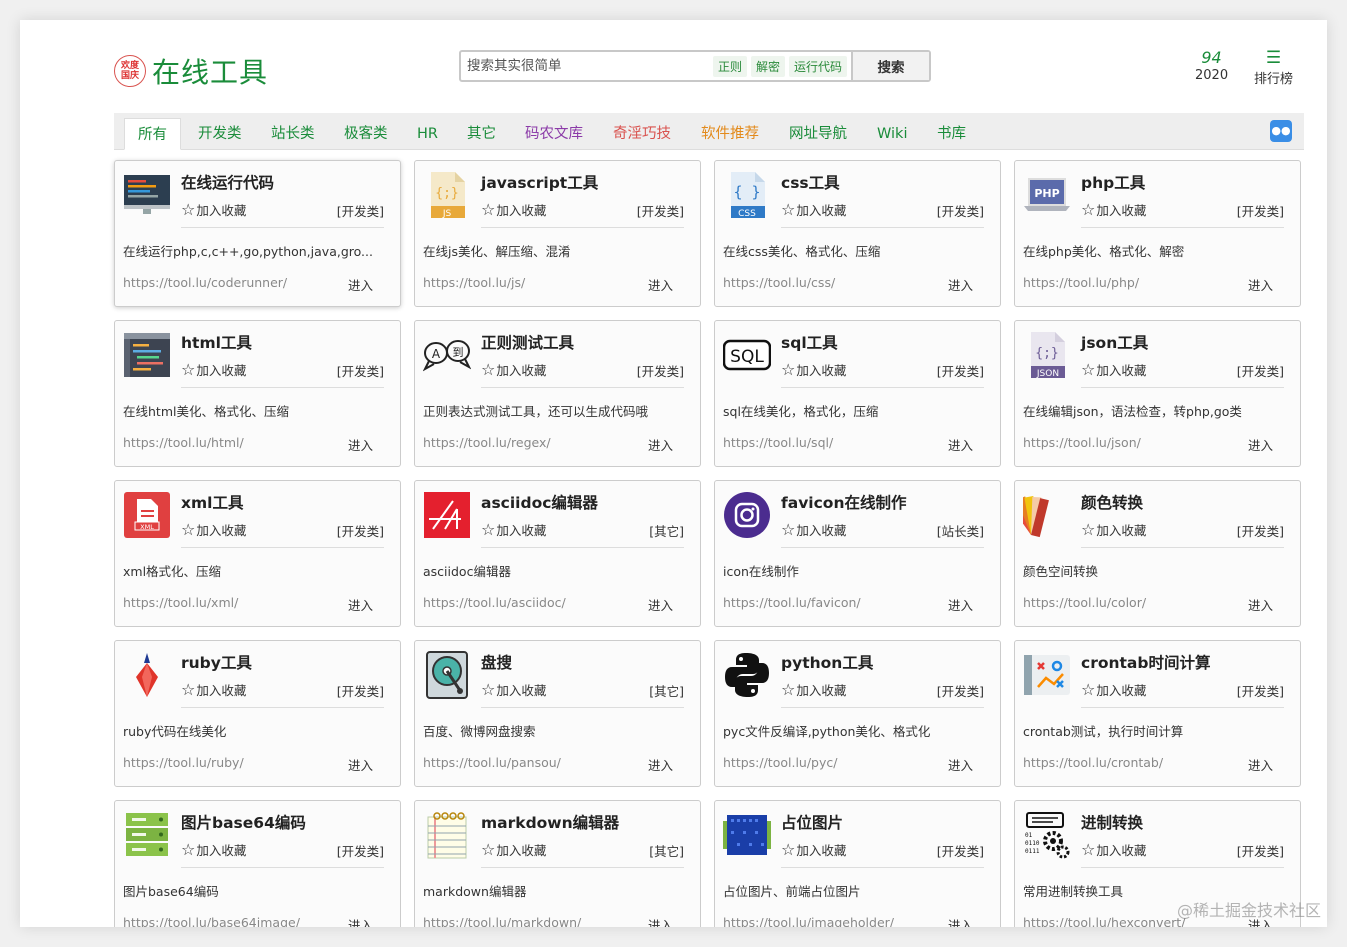  I want to click on sql-icon: SQL, so click(747, 355).